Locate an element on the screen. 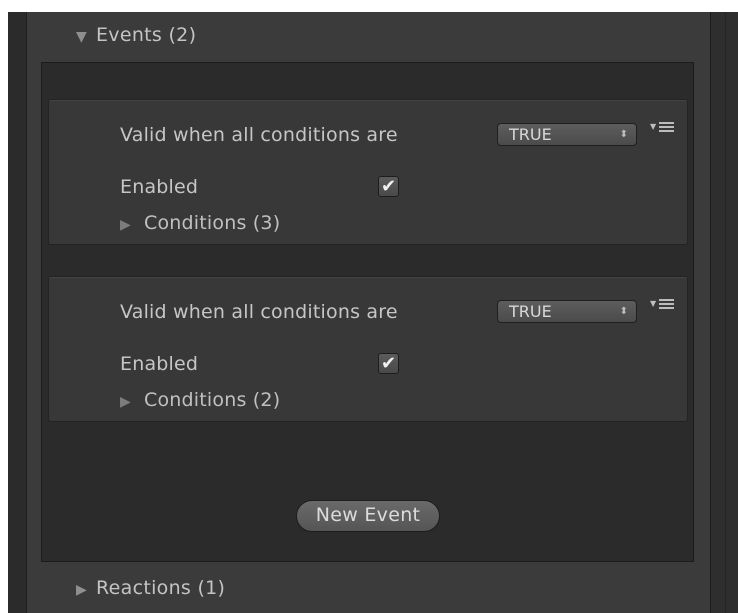 This screenshot has height=613, width=738. conditions-foldout: ▶ Conditions (3) is located at coordinates (200, 223).